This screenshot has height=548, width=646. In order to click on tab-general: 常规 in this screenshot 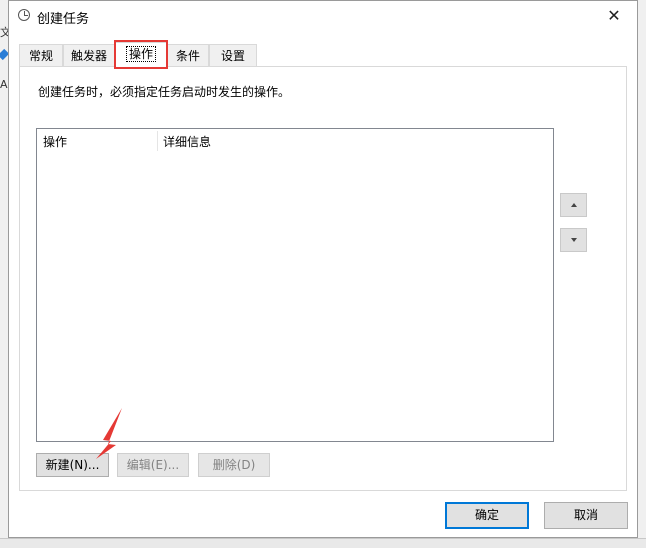, I will do `click(41, 55)`.